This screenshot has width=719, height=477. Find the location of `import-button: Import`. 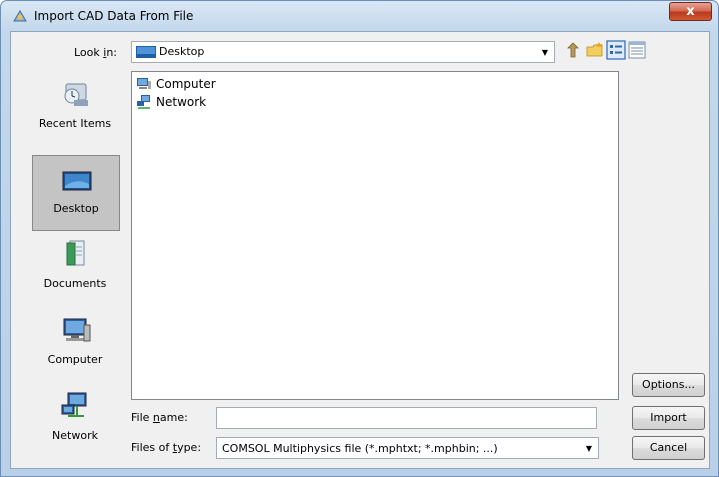

import-button: Import is located at coordinates (668, 418).